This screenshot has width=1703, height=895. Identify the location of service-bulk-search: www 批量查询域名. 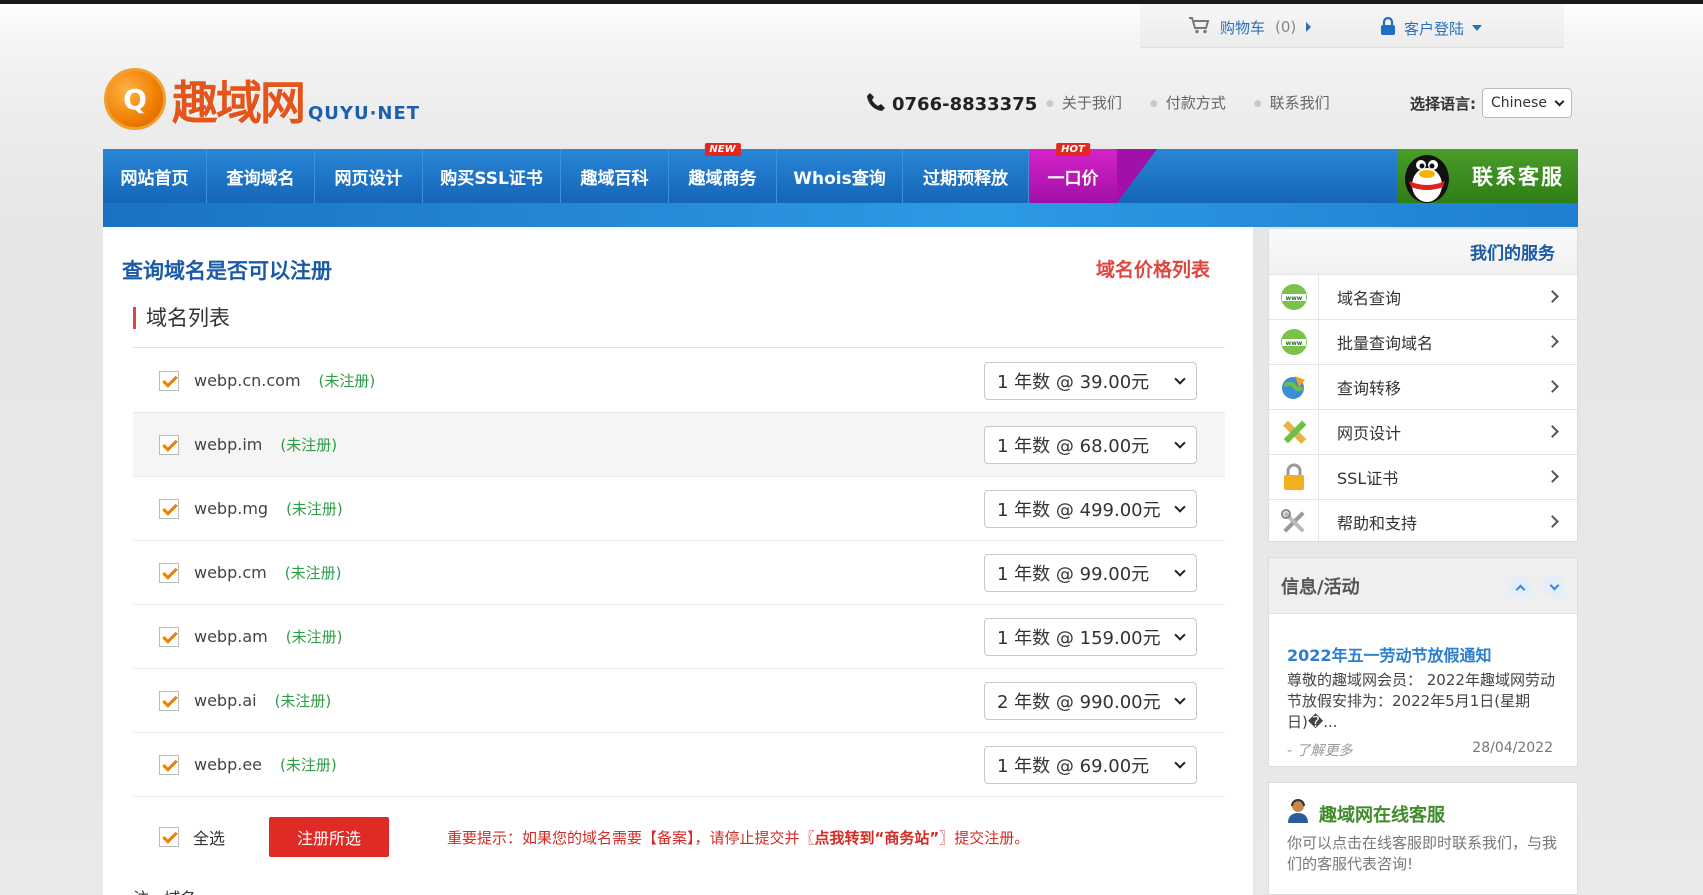
(1423, 342).